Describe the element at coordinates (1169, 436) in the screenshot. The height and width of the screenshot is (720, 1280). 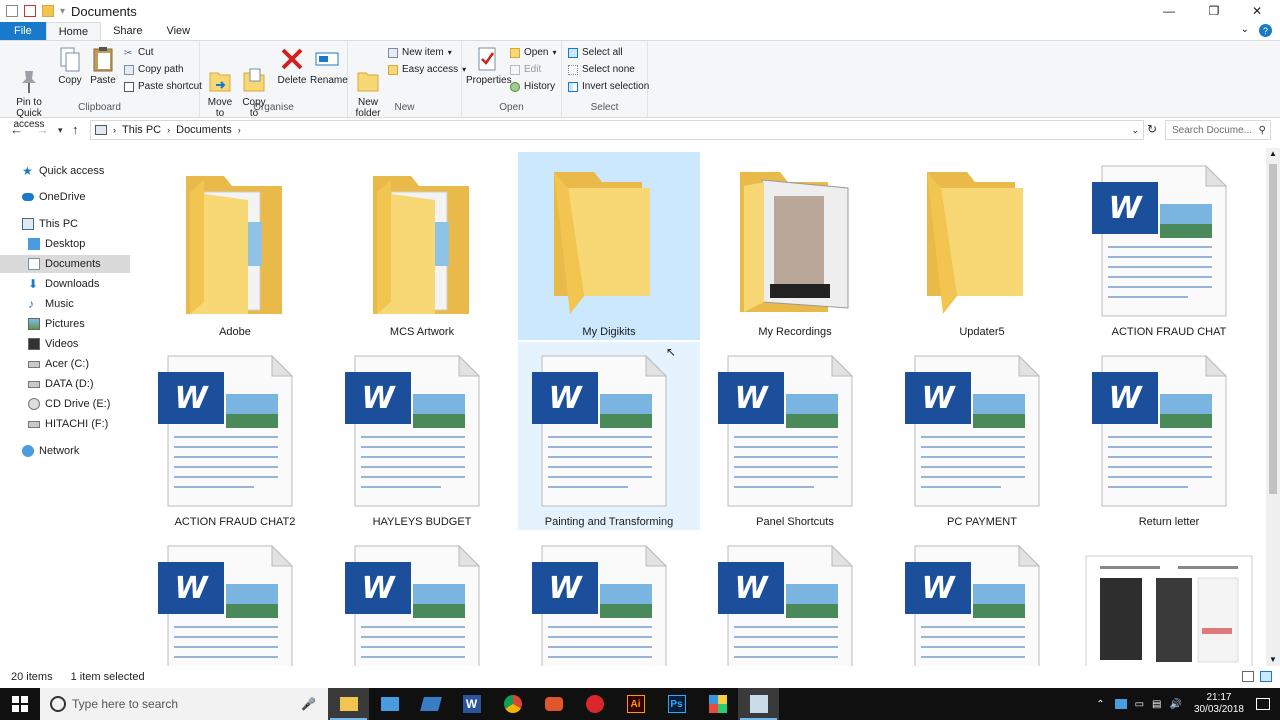
I see `file-item-return-letter: W Return letter` at that location.